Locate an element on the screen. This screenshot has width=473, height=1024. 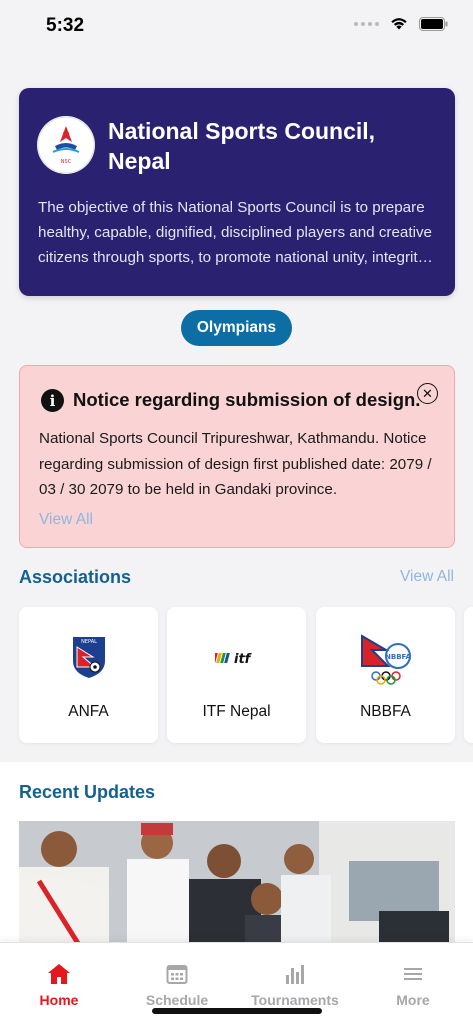
svg-text: NEPAL is located at coordinates (89, 642).